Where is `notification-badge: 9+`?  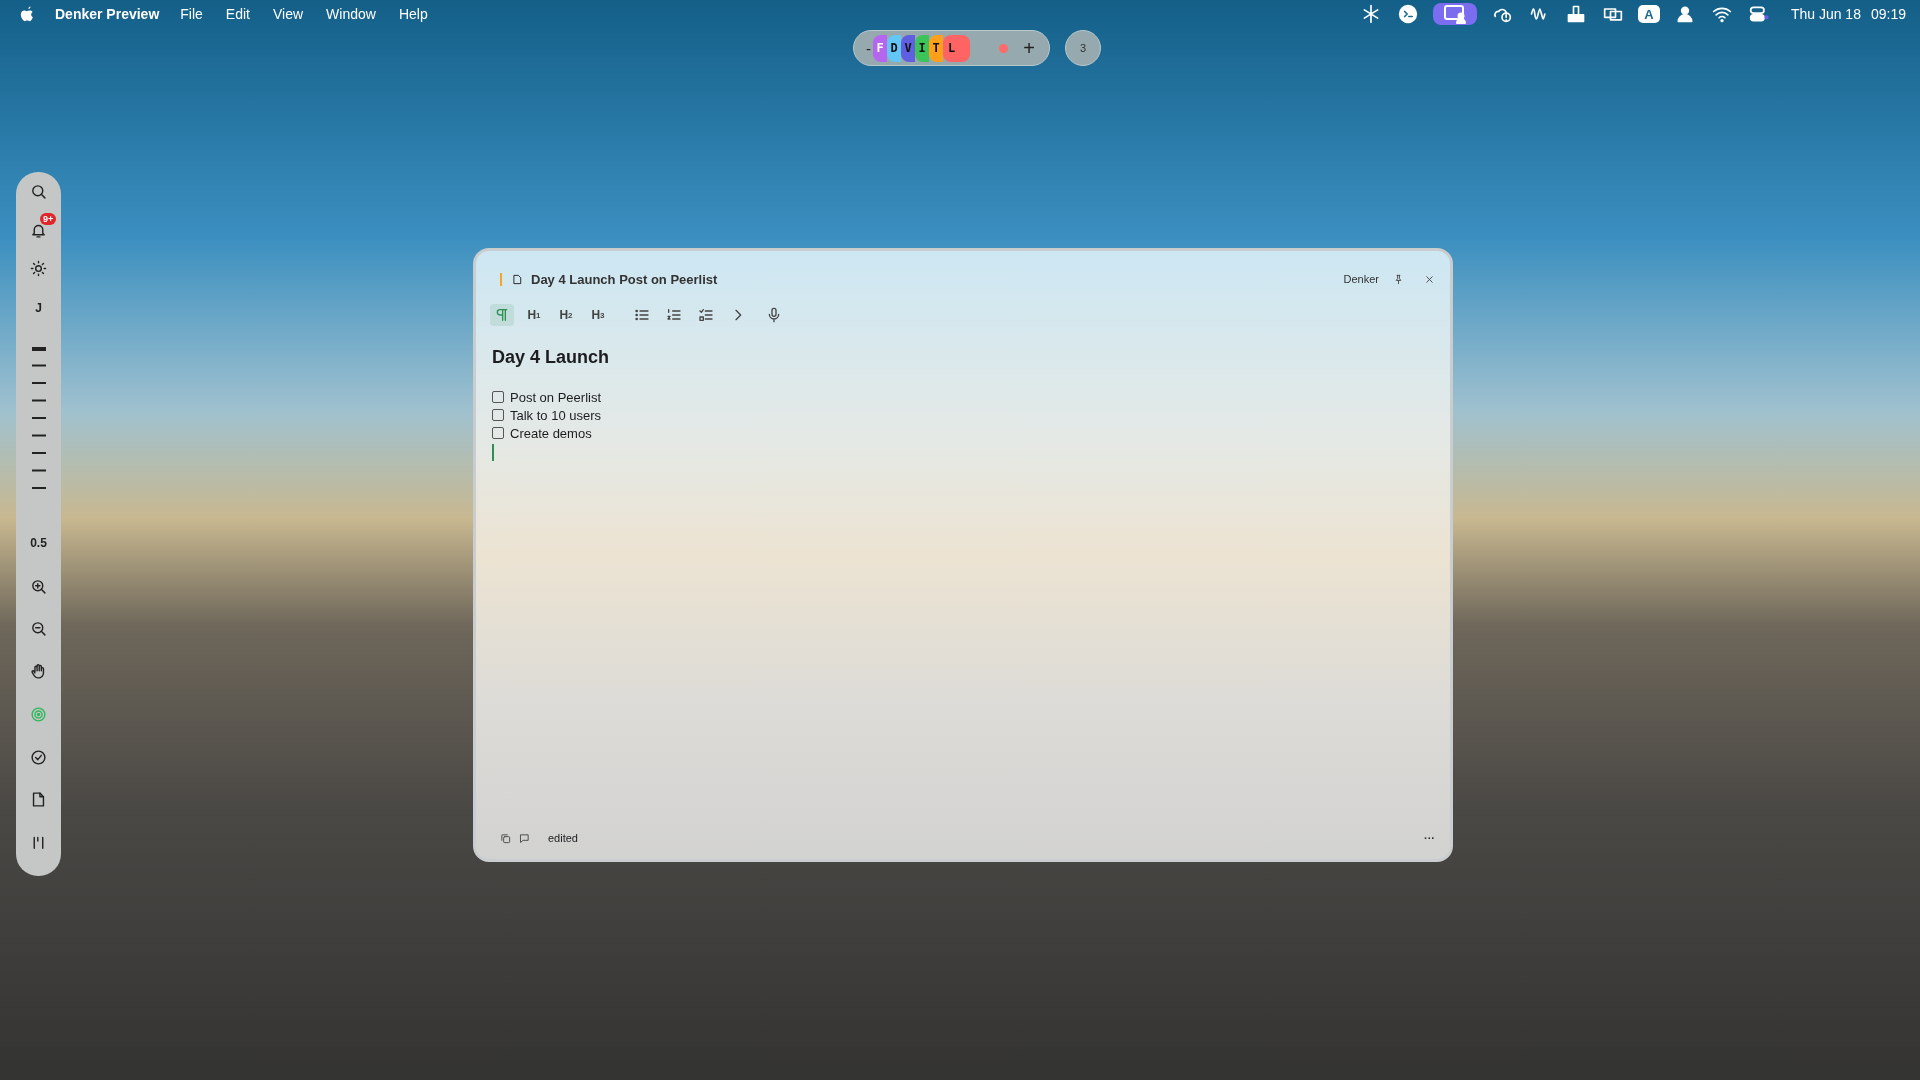
notification-badge: 9+ is located at coordinates (48, 218).